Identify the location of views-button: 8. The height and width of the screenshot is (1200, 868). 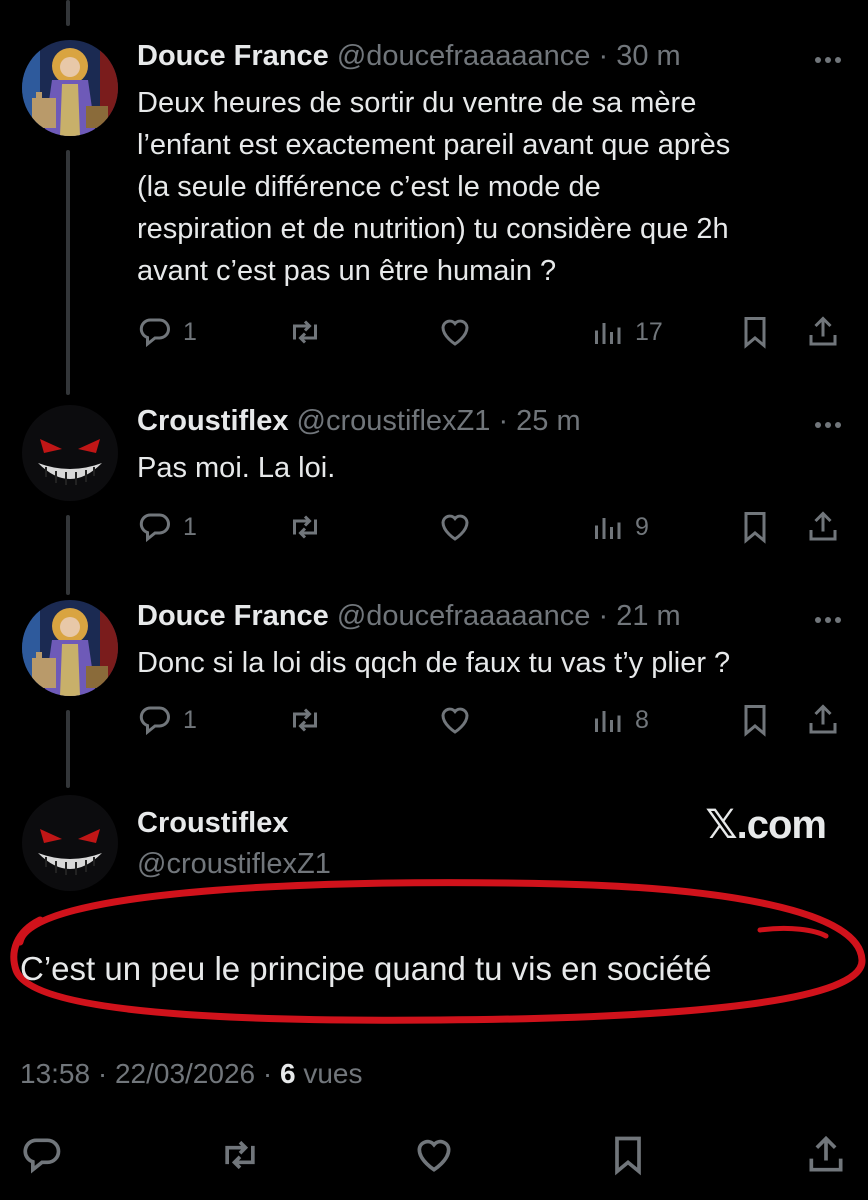
(619, 720).